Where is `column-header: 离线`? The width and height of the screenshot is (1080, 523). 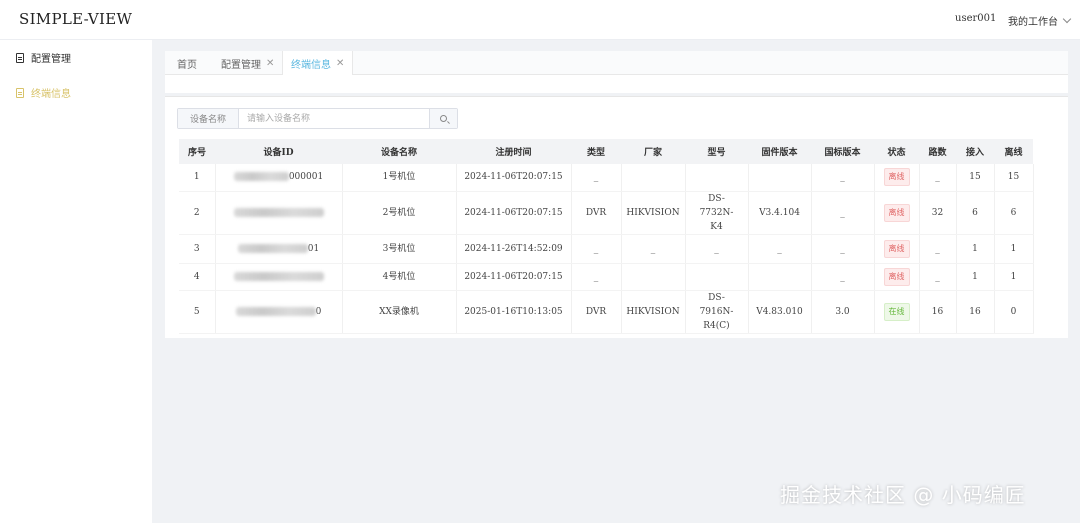 column-header: 离线 is located at coordinates (1013, 151).